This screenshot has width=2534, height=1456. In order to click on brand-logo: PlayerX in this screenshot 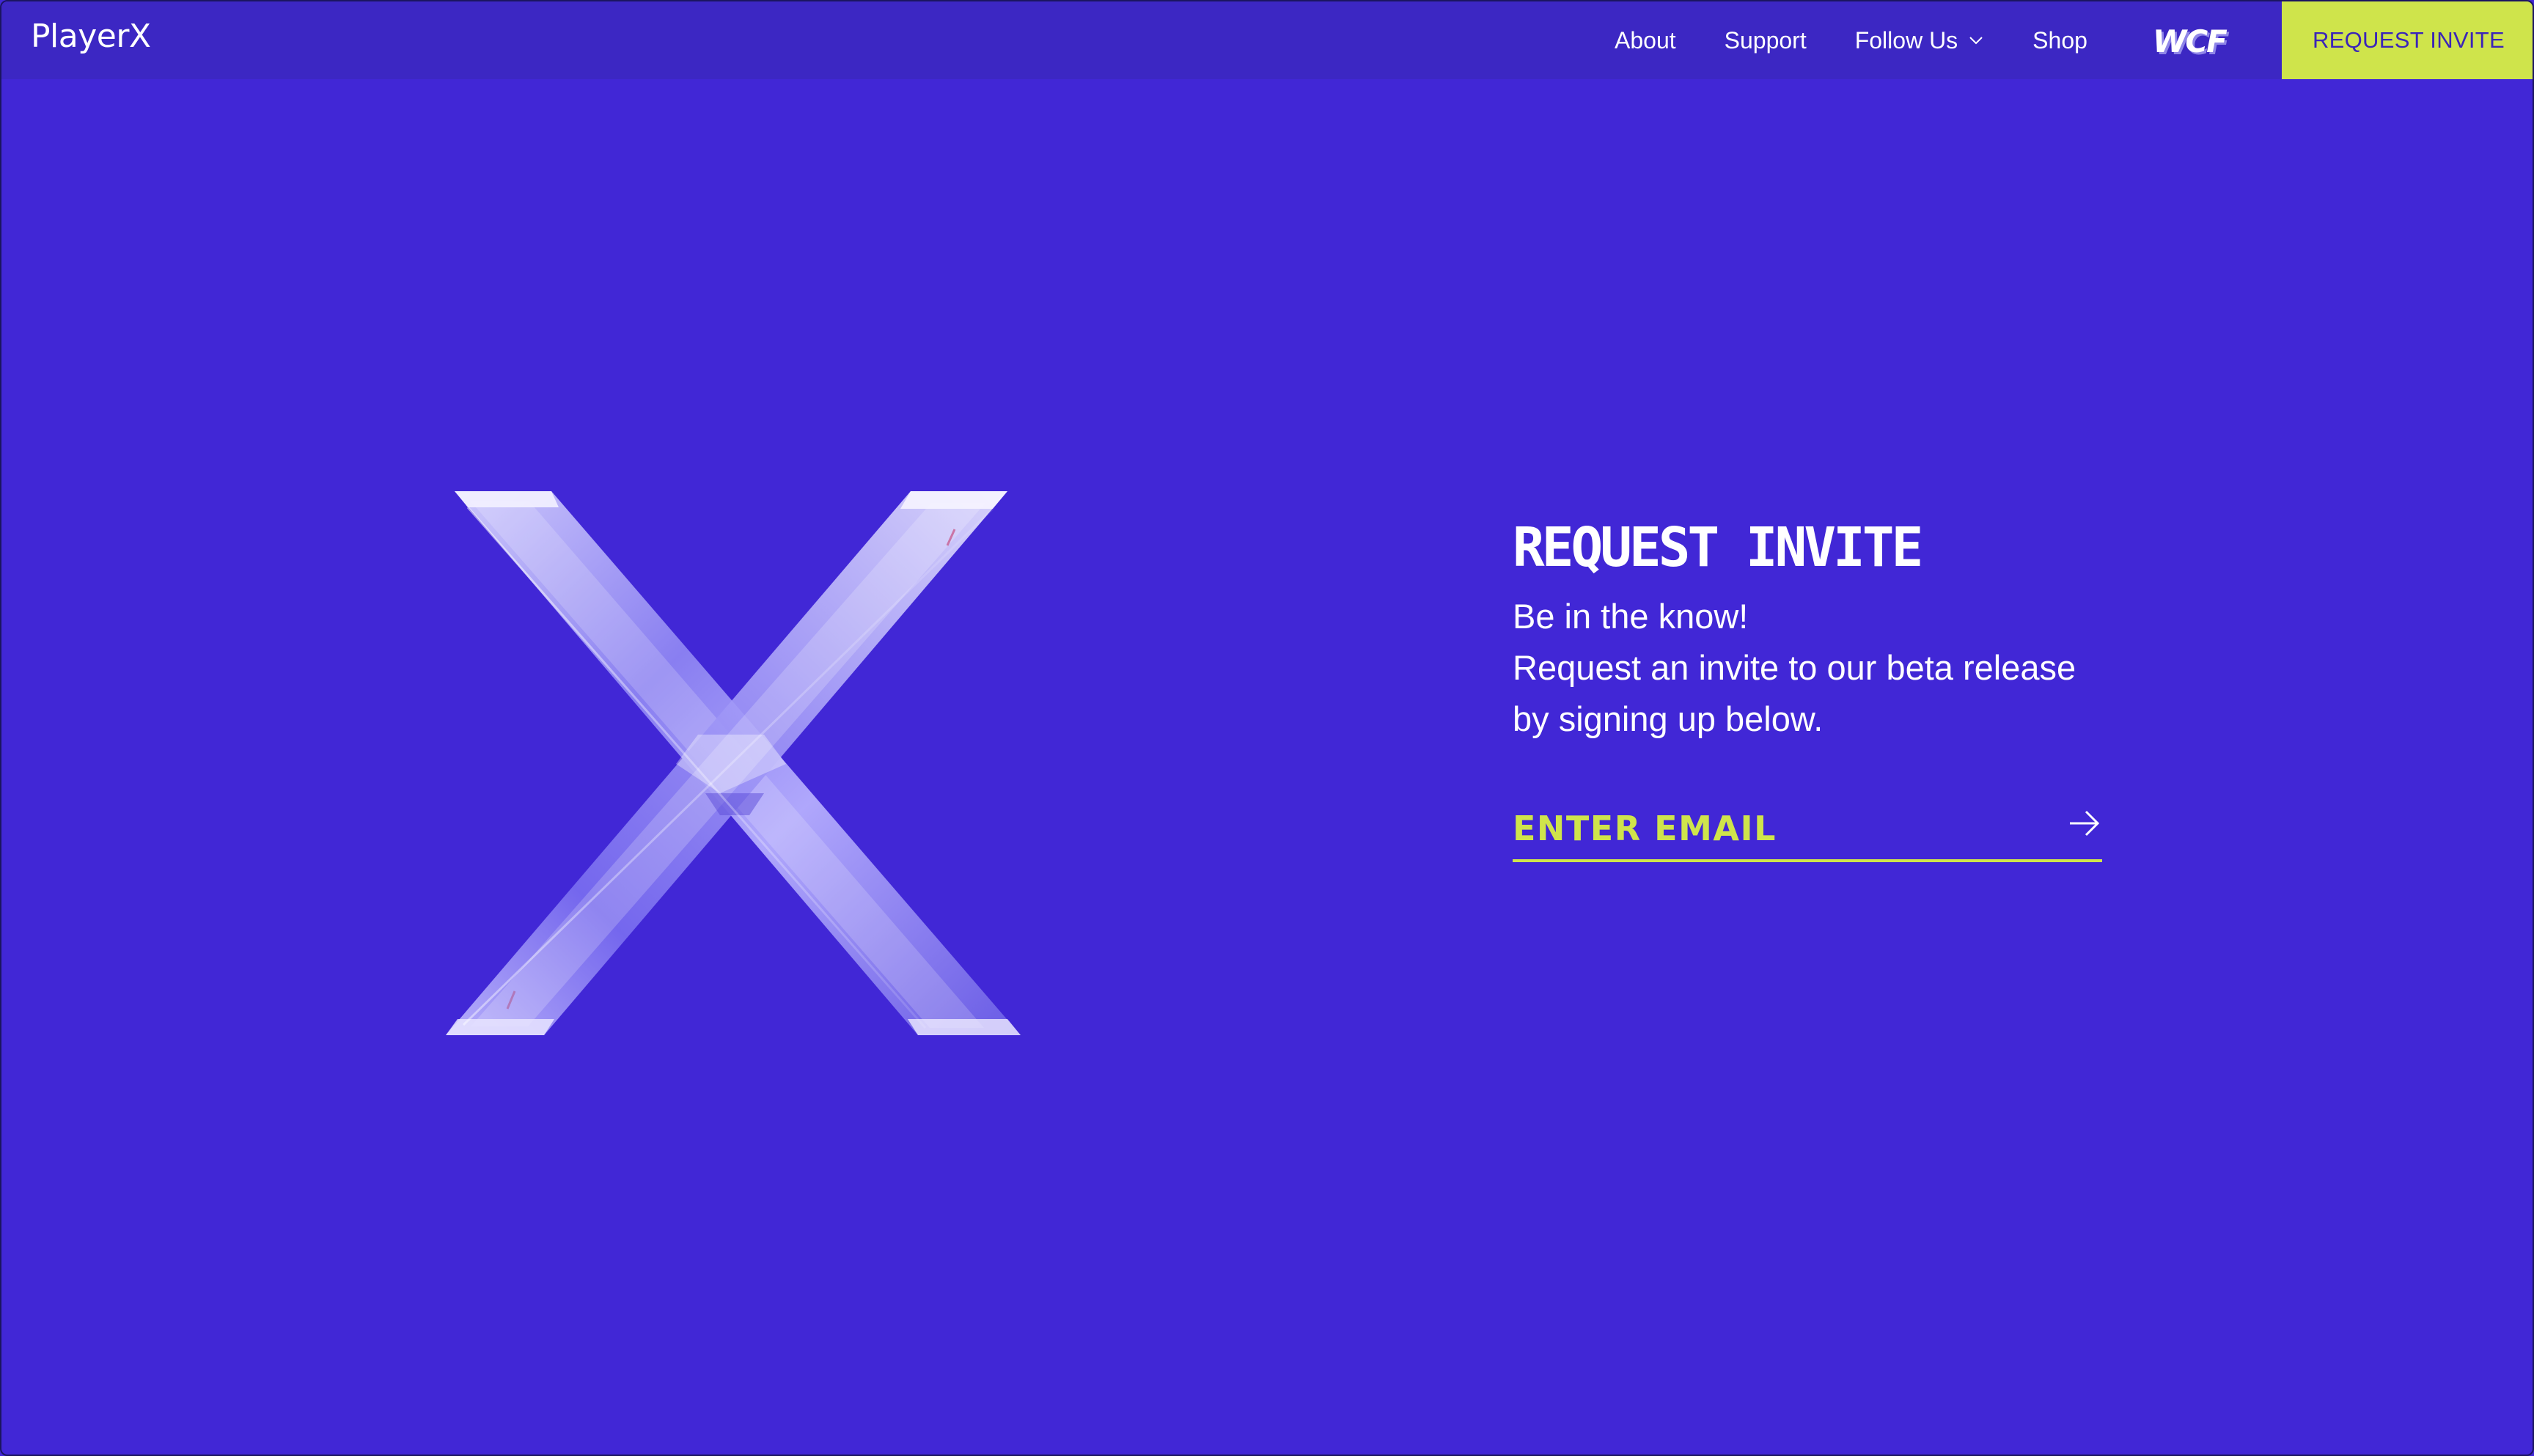, I will do `click(91, 36)`.